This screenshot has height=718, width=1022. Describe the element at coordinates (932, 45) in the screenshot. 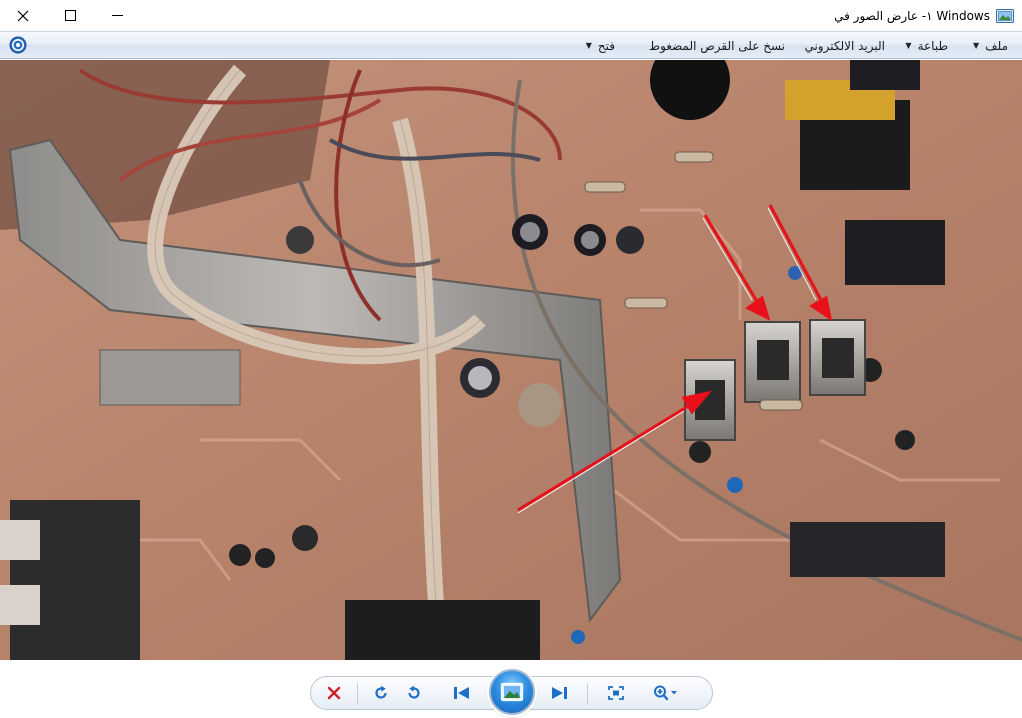

I see `menu-print-label: طباعة` at that location.